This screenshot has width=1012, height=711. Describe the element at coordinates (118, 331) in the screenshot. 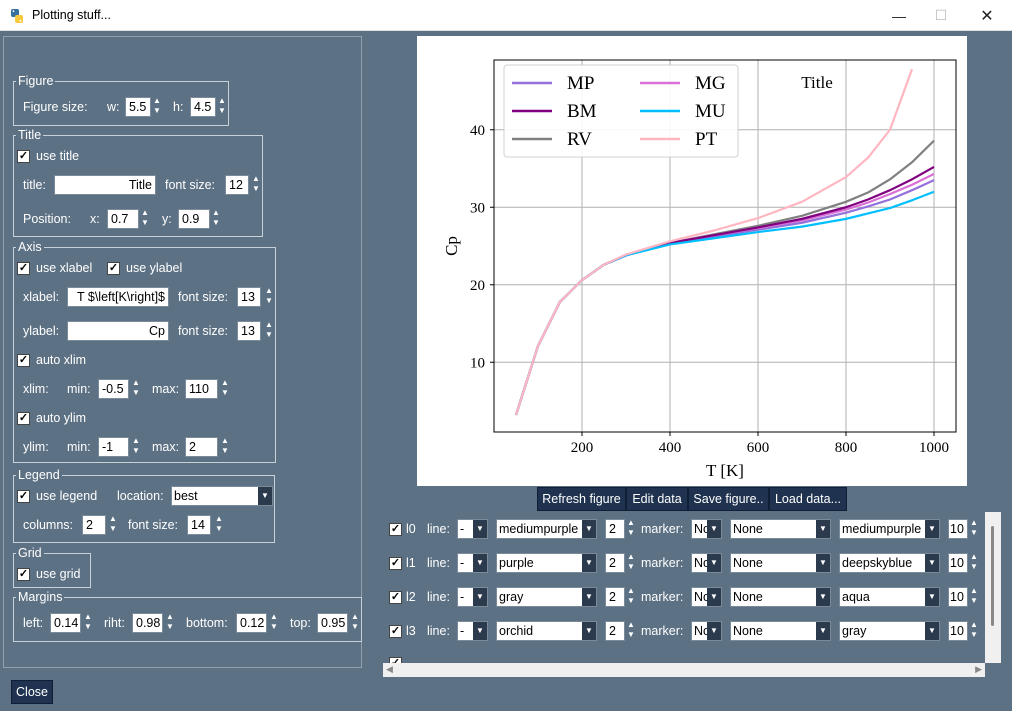

I see `ylabel-input: Cp` at that location.